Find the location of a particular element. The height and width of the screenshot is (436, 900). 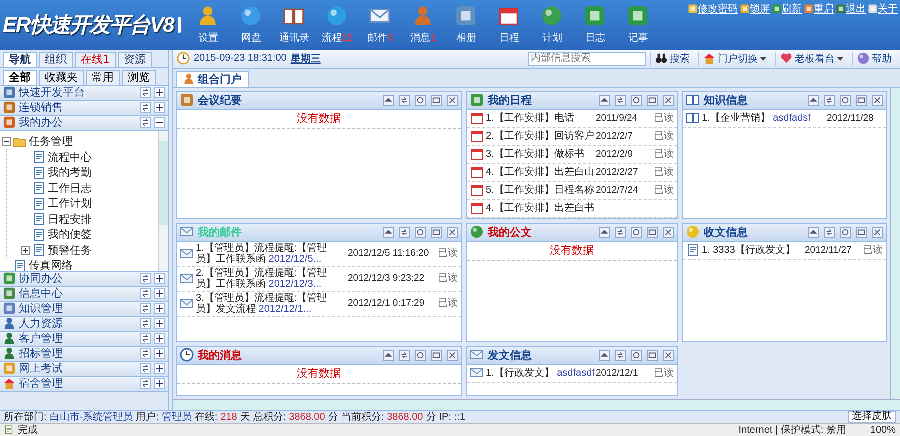

filter-tab: 常用 is located at coordinates (103, 77).